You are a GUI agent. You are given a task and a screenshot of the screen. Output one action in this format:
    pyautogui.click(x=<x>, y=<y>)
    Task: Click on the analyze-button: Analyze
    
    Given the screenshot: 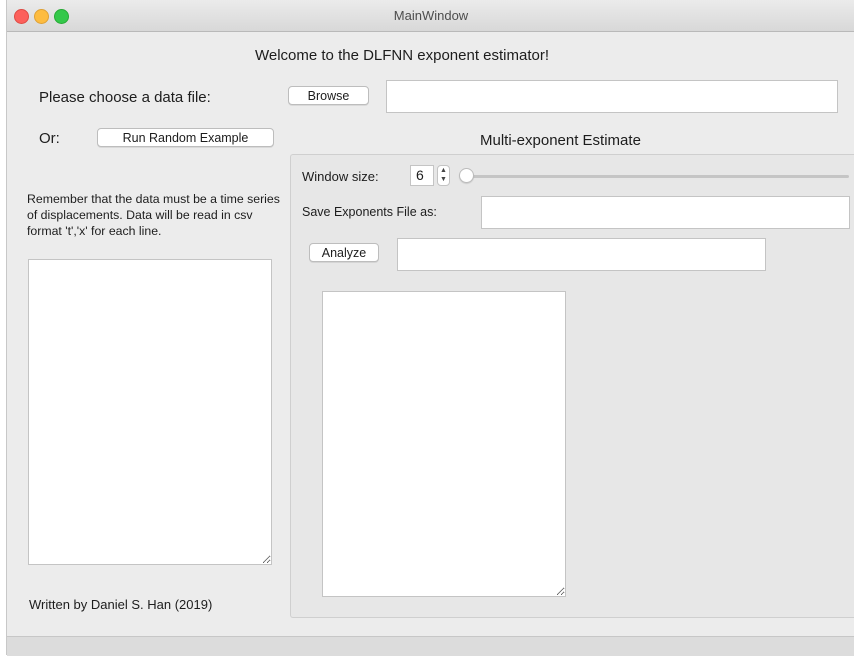 What is the action you would take?
    pyautogui.click(x=344, y=252)
    